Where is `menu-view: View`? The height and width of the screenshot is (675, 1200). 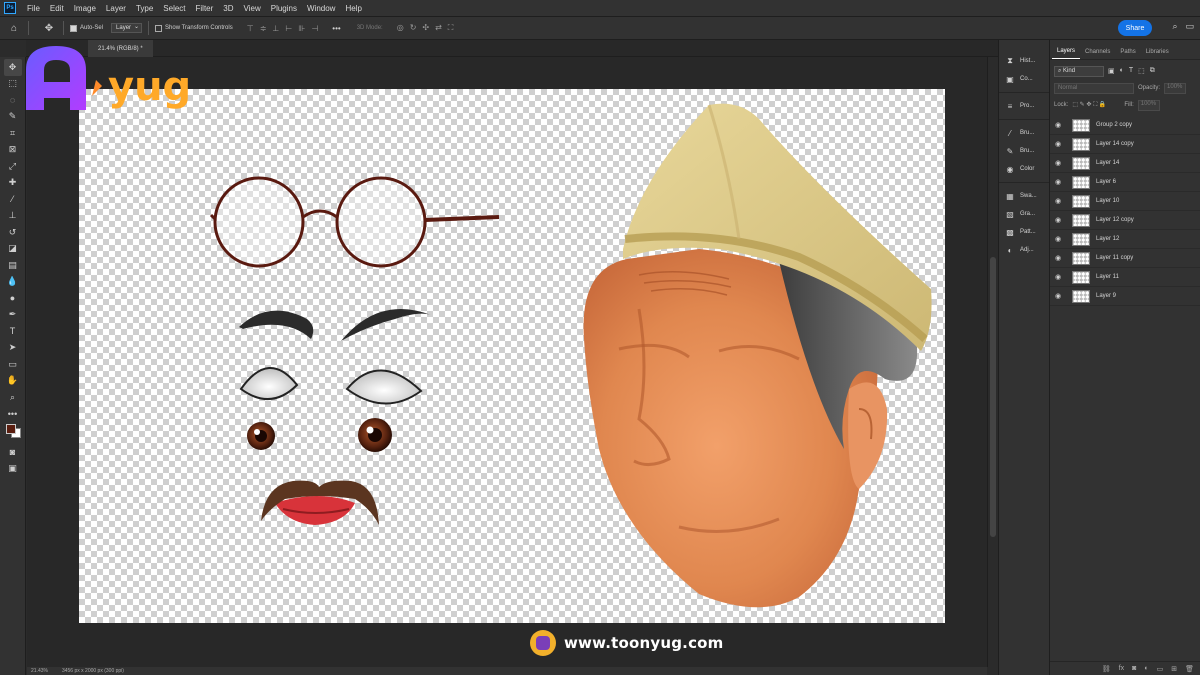 menu-view: View is located at coordinates (252, 8).